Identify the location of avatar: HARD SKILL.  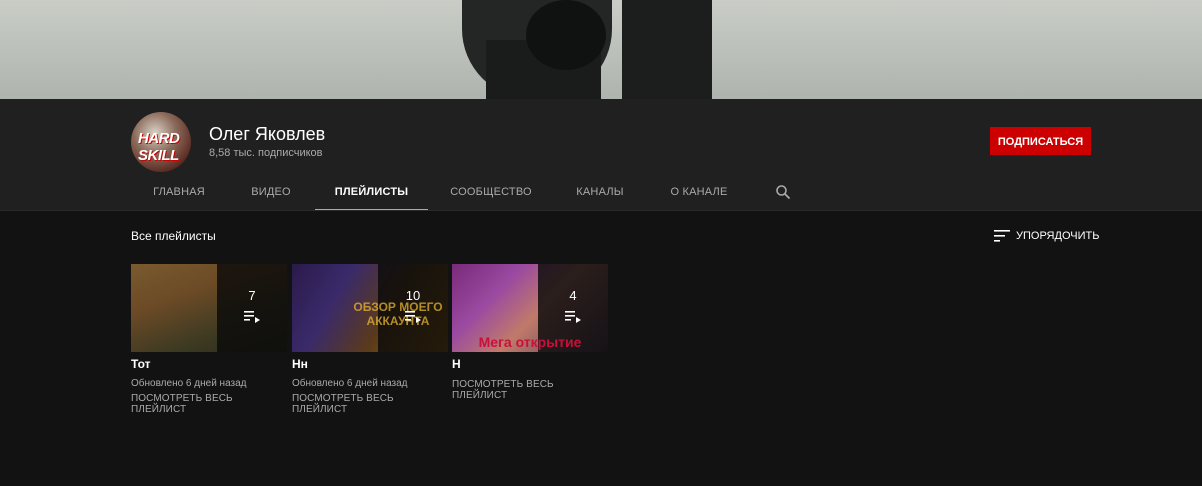
(161, 142).